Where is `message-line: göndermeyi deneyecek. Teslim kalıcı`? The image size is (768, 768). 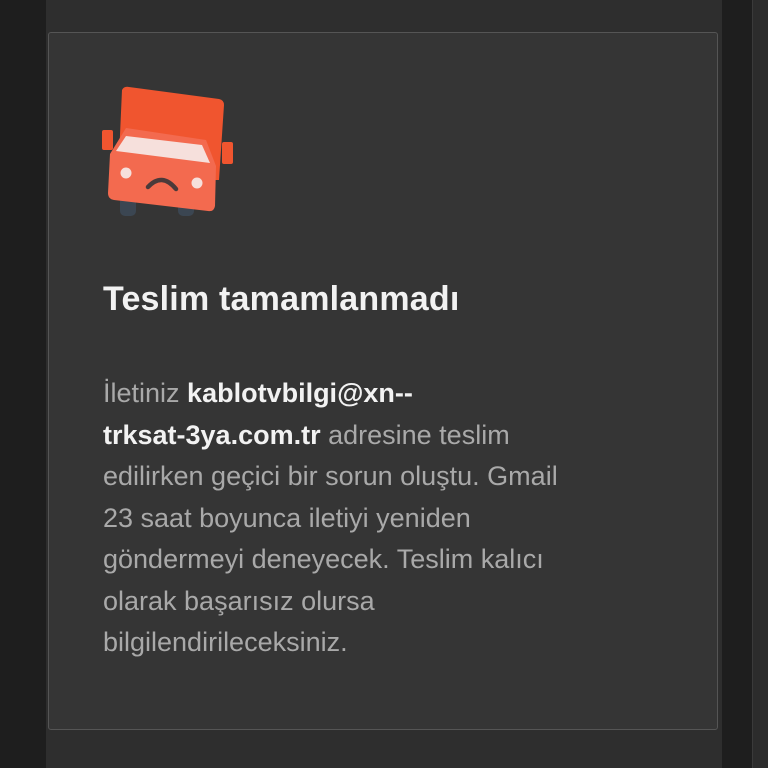 message-line: göndermeyi deneyecek. Teslim kalıcı is located at coordinates (323, 559).